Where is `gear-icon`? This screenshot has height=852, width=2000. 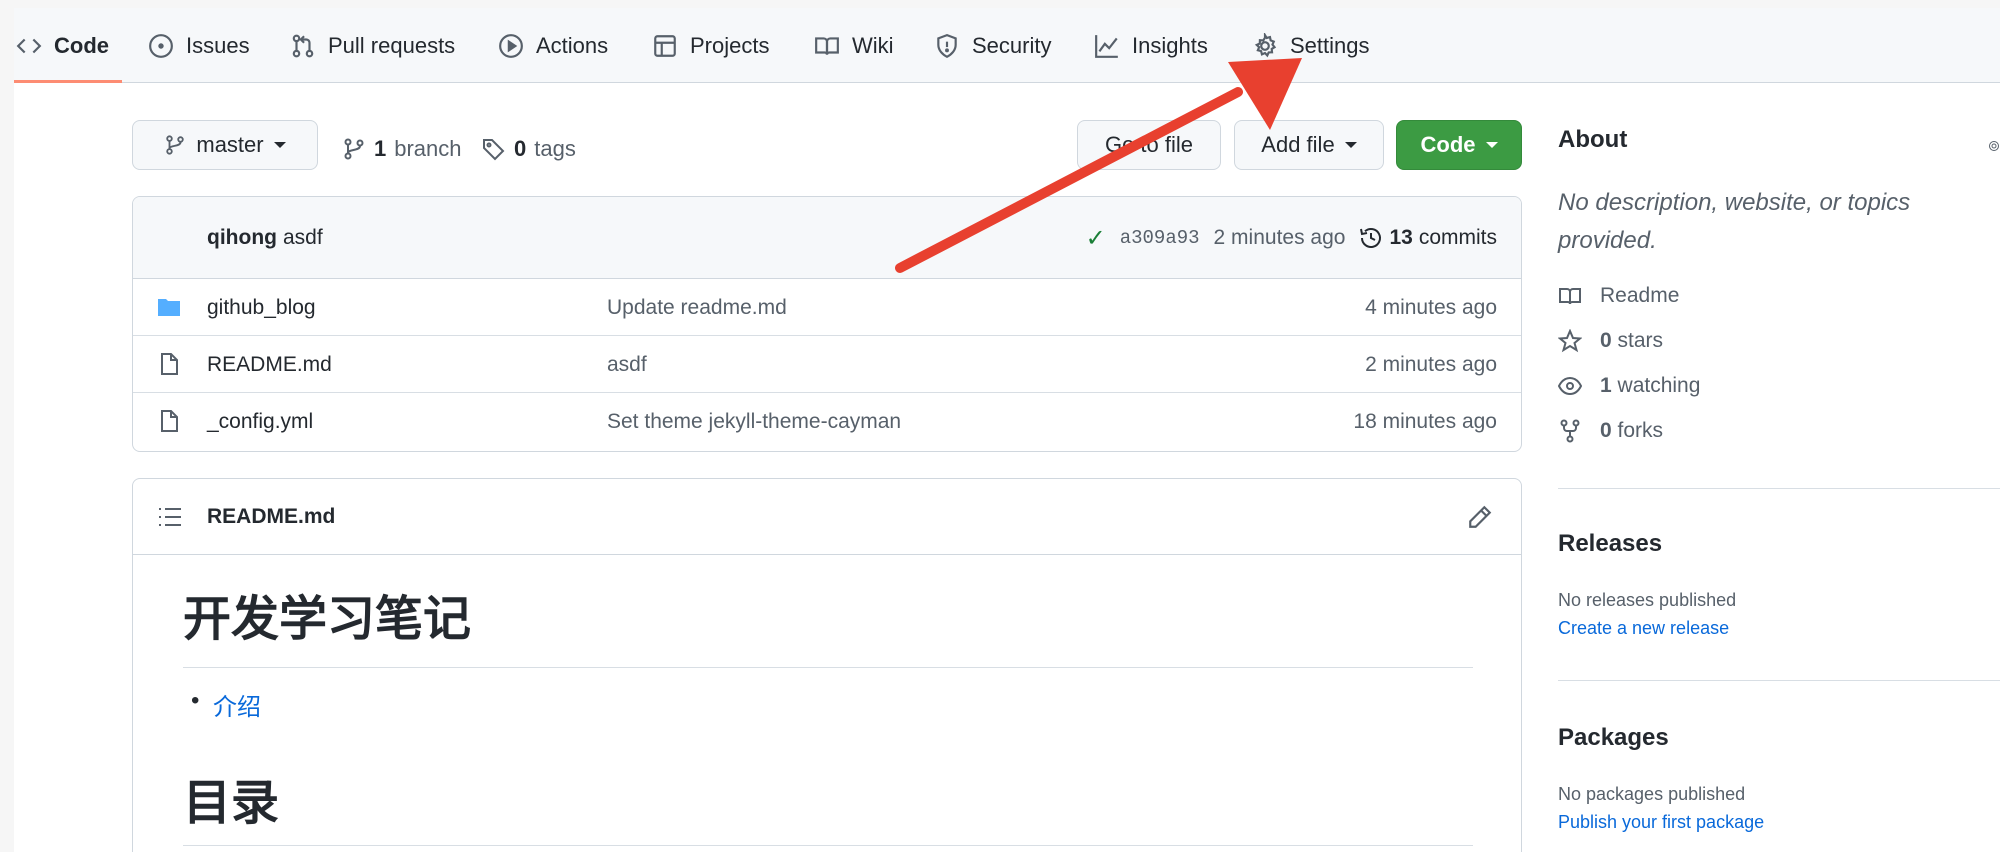
gear-icon is located at coordinates (1265, 44).